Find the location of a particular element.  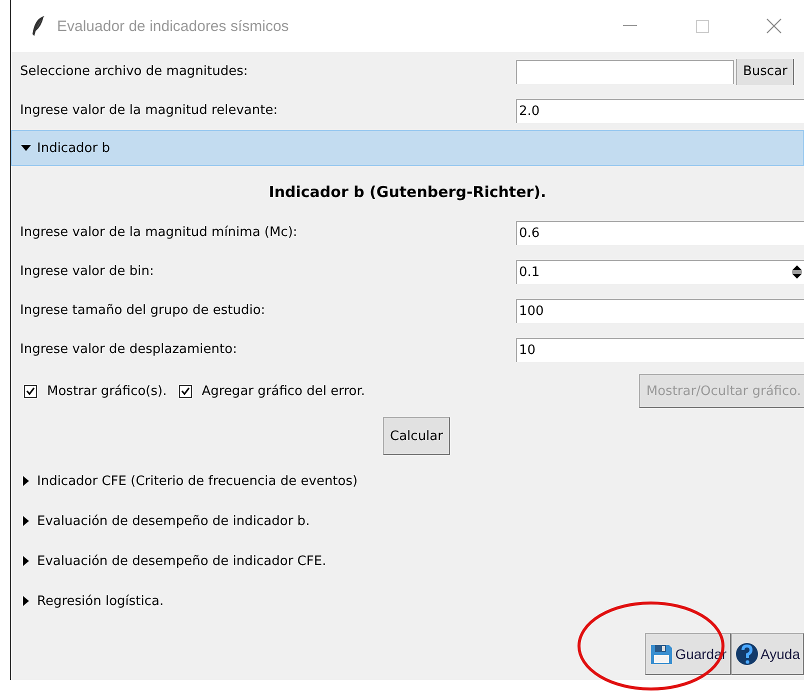

section-heading: Indicador b (Gutenberg-Richter). is located at coordinates (408, 192).